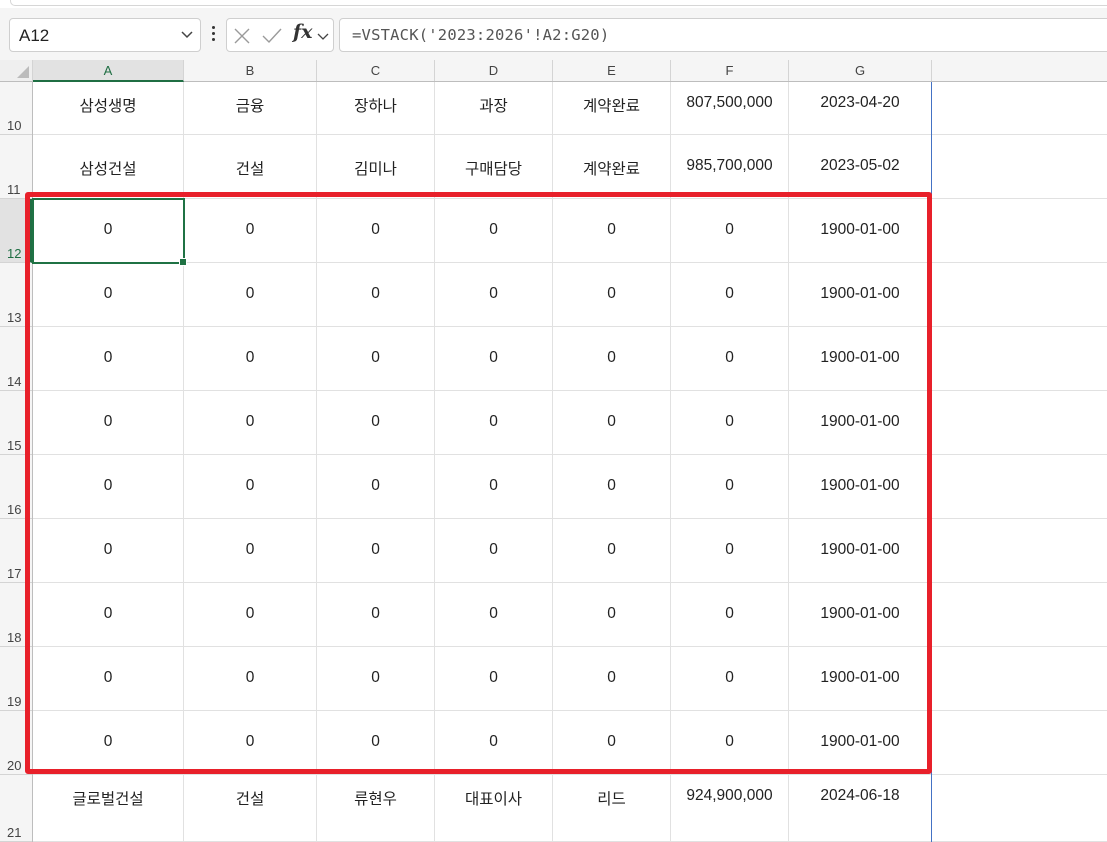 This screenshot has height=842, width=1107. I want to click on row-number: 12, so click(14, 253).